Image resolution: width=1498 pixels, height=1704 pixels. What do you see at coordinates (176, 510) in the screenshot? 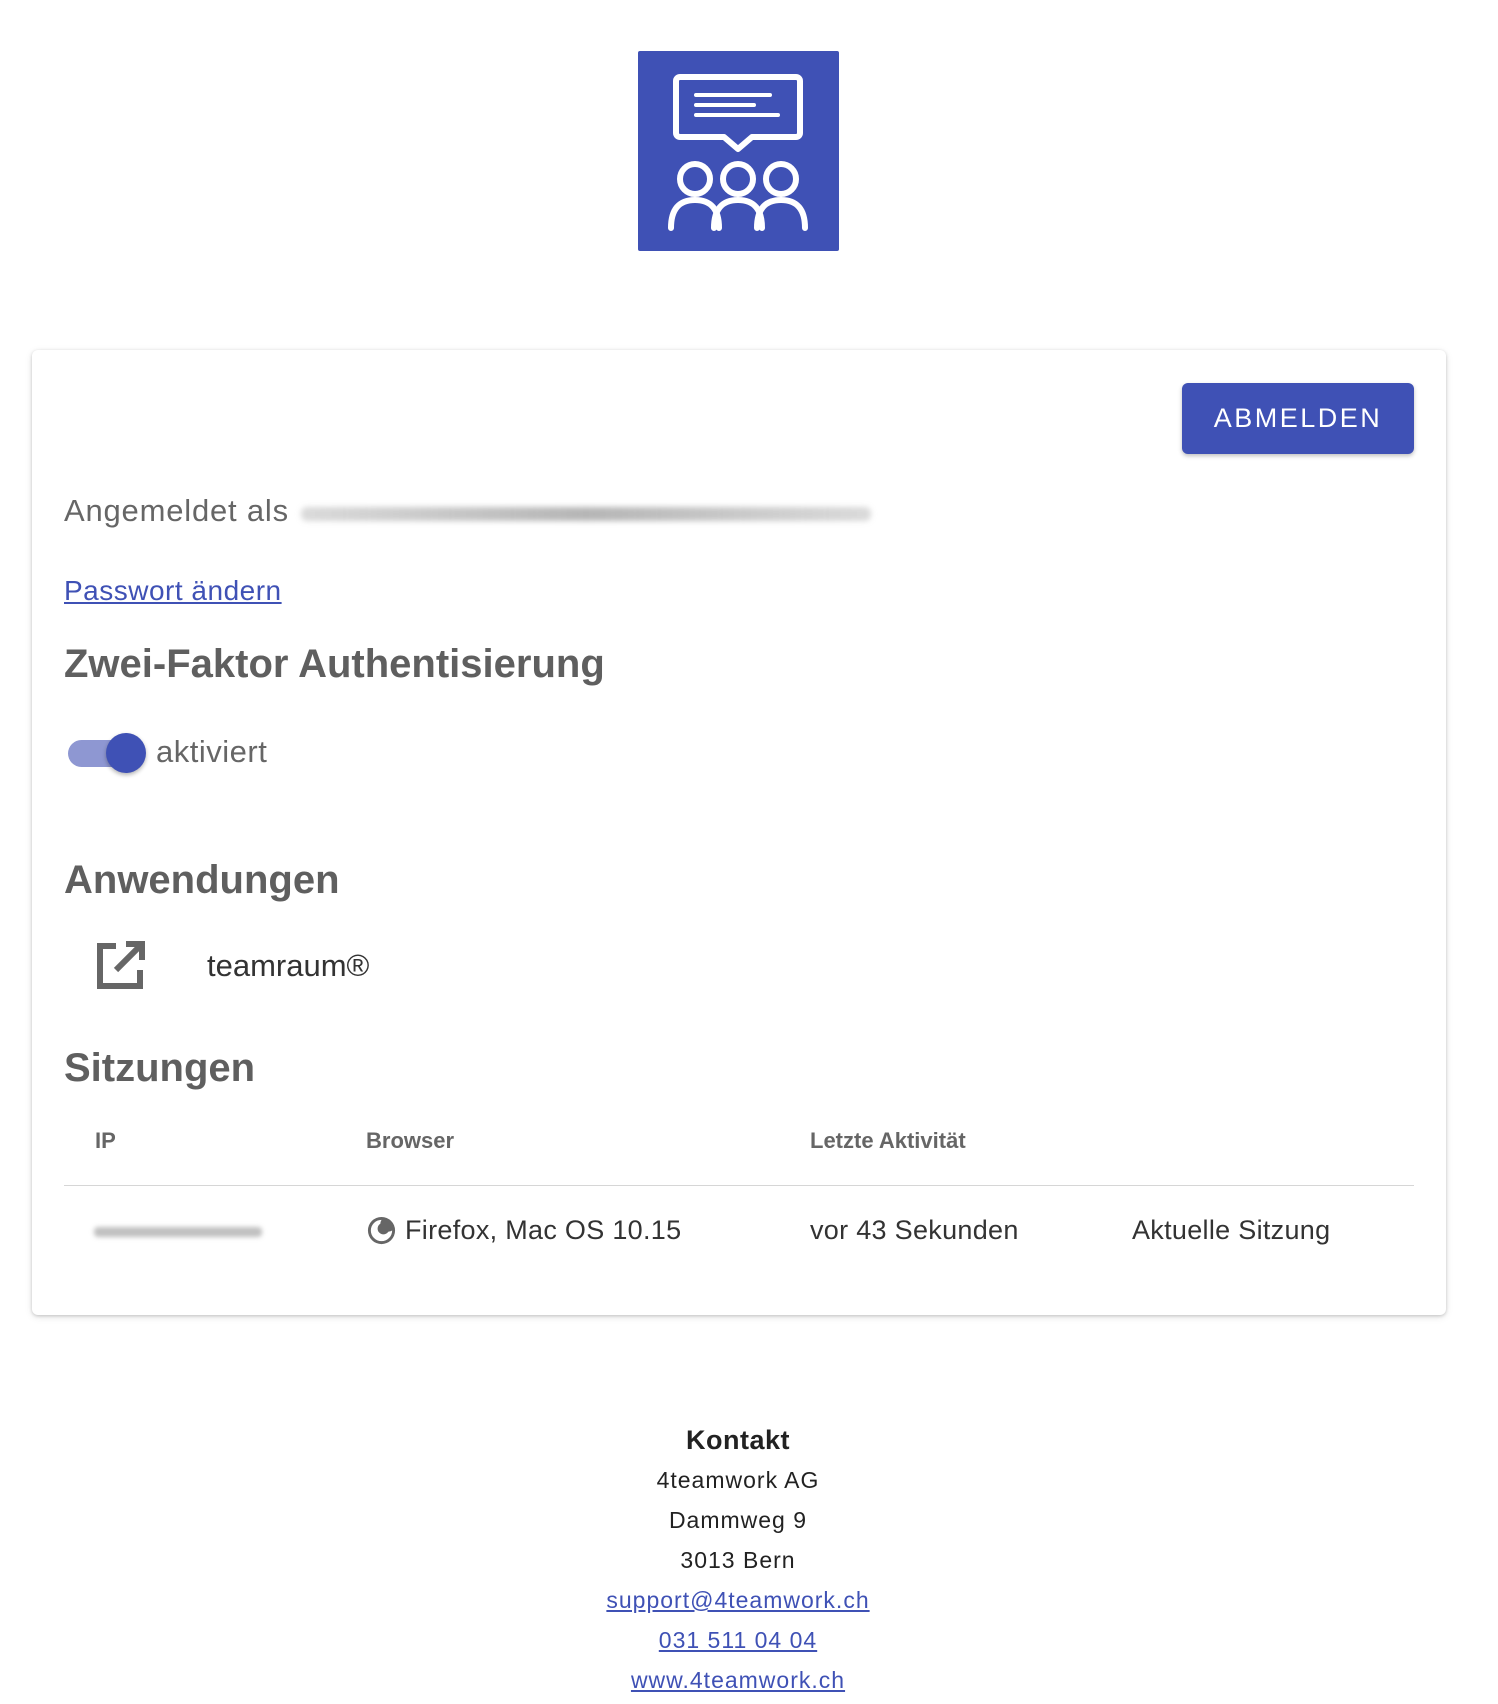
I see `signed-in-label: Angemeldet als` at bounding box center [176, 510].